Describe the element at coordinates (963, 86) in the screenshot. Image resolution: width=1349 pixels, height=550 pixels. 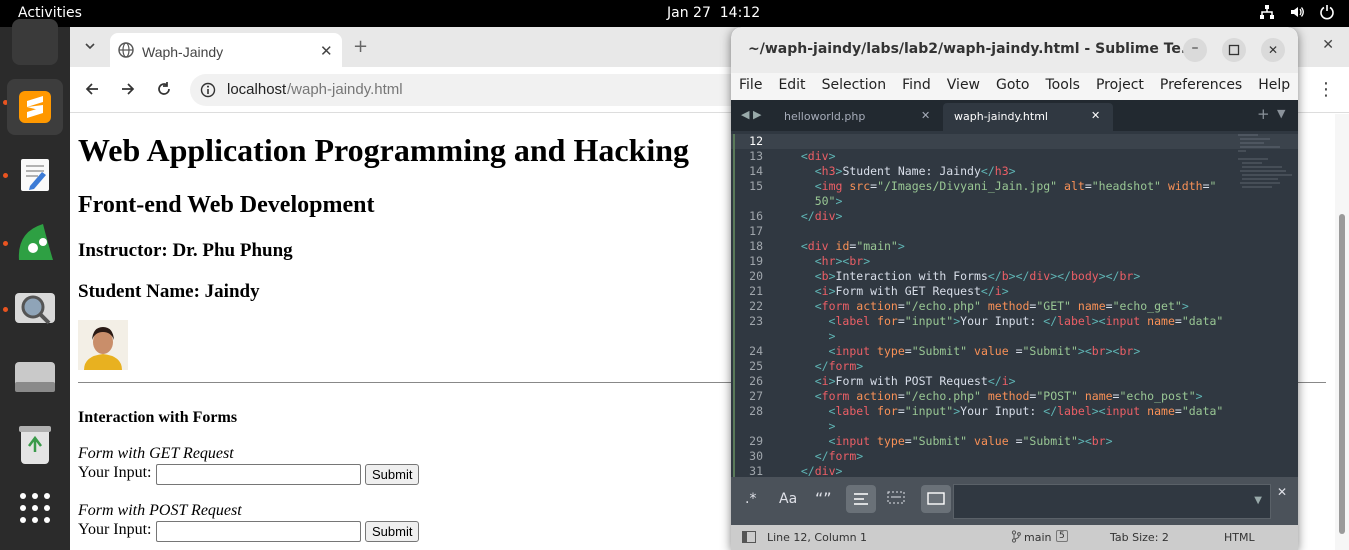
I see `menu-view: View` at that location.